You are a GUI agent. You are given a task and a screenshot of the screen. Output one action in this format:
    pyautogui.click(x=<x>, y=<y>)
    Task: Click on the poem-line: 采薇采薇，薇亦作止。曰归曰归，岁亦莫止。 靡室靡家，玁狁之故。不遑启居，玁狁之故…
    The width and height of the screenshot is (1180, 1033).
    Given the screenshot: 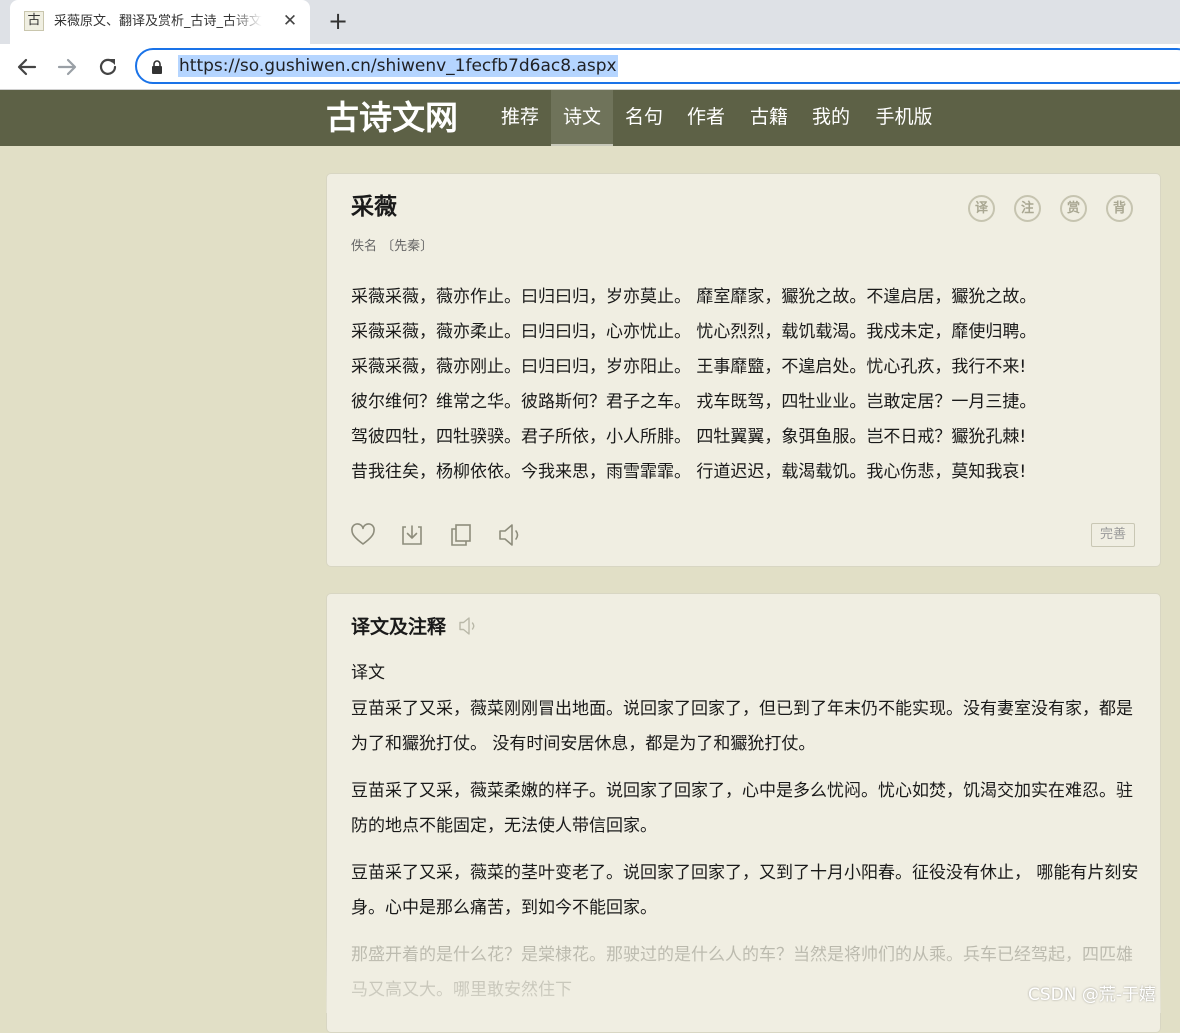 What is the action you would take?
    pyautogui.click(x=694, y=297)
    